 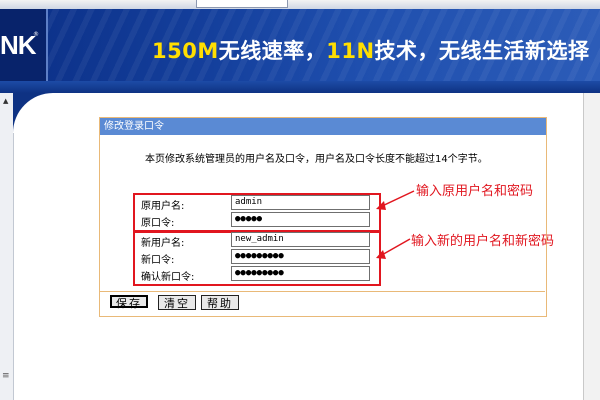 I want to click on new-username-label: 新用户名:, so click(x=163, y=243).